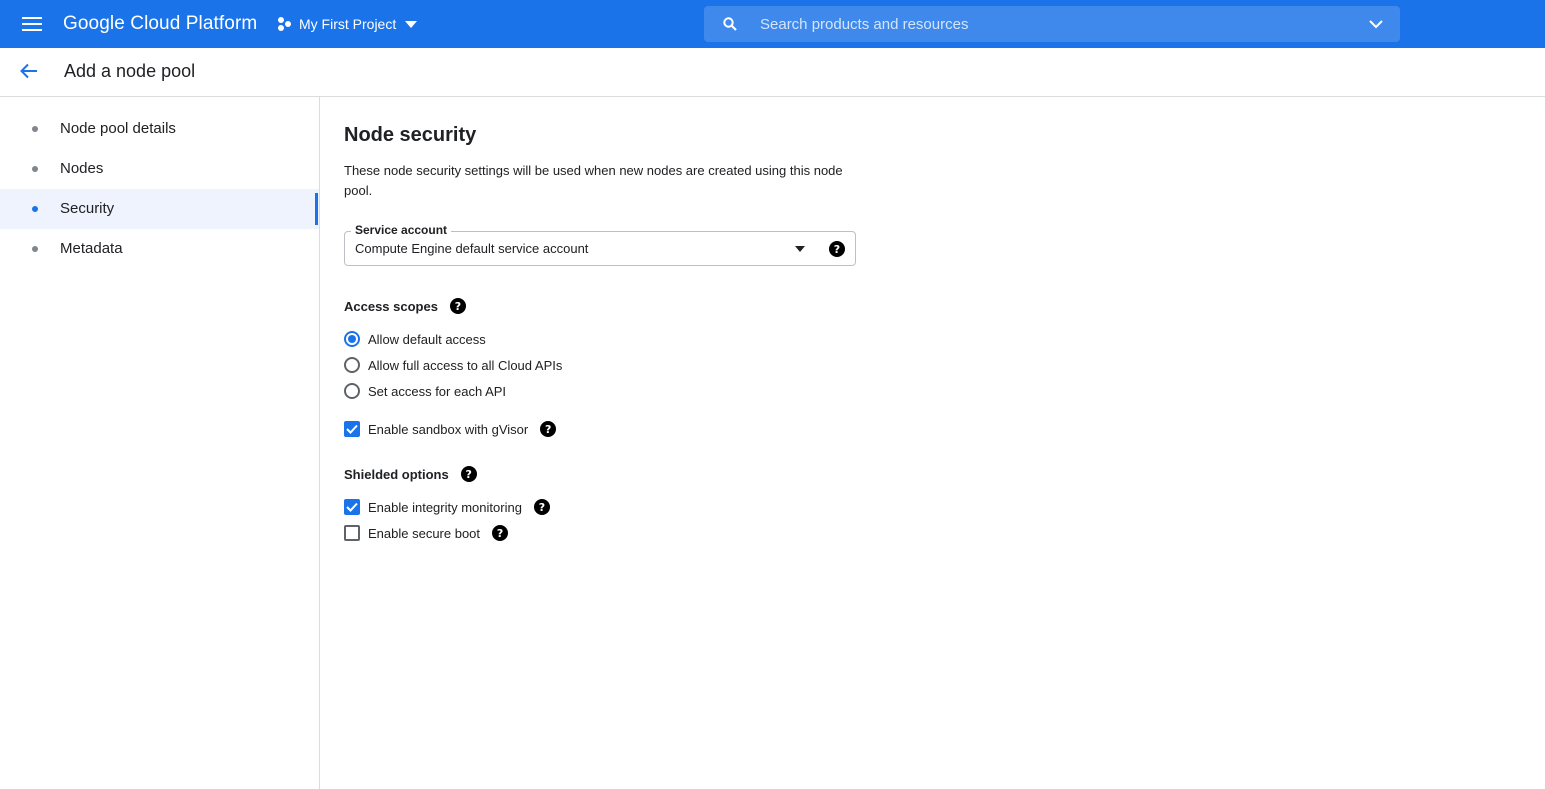  Describe the element at coordinates (772, 72) in the screenshot. I see `page-header: Add a node pool` at that location.